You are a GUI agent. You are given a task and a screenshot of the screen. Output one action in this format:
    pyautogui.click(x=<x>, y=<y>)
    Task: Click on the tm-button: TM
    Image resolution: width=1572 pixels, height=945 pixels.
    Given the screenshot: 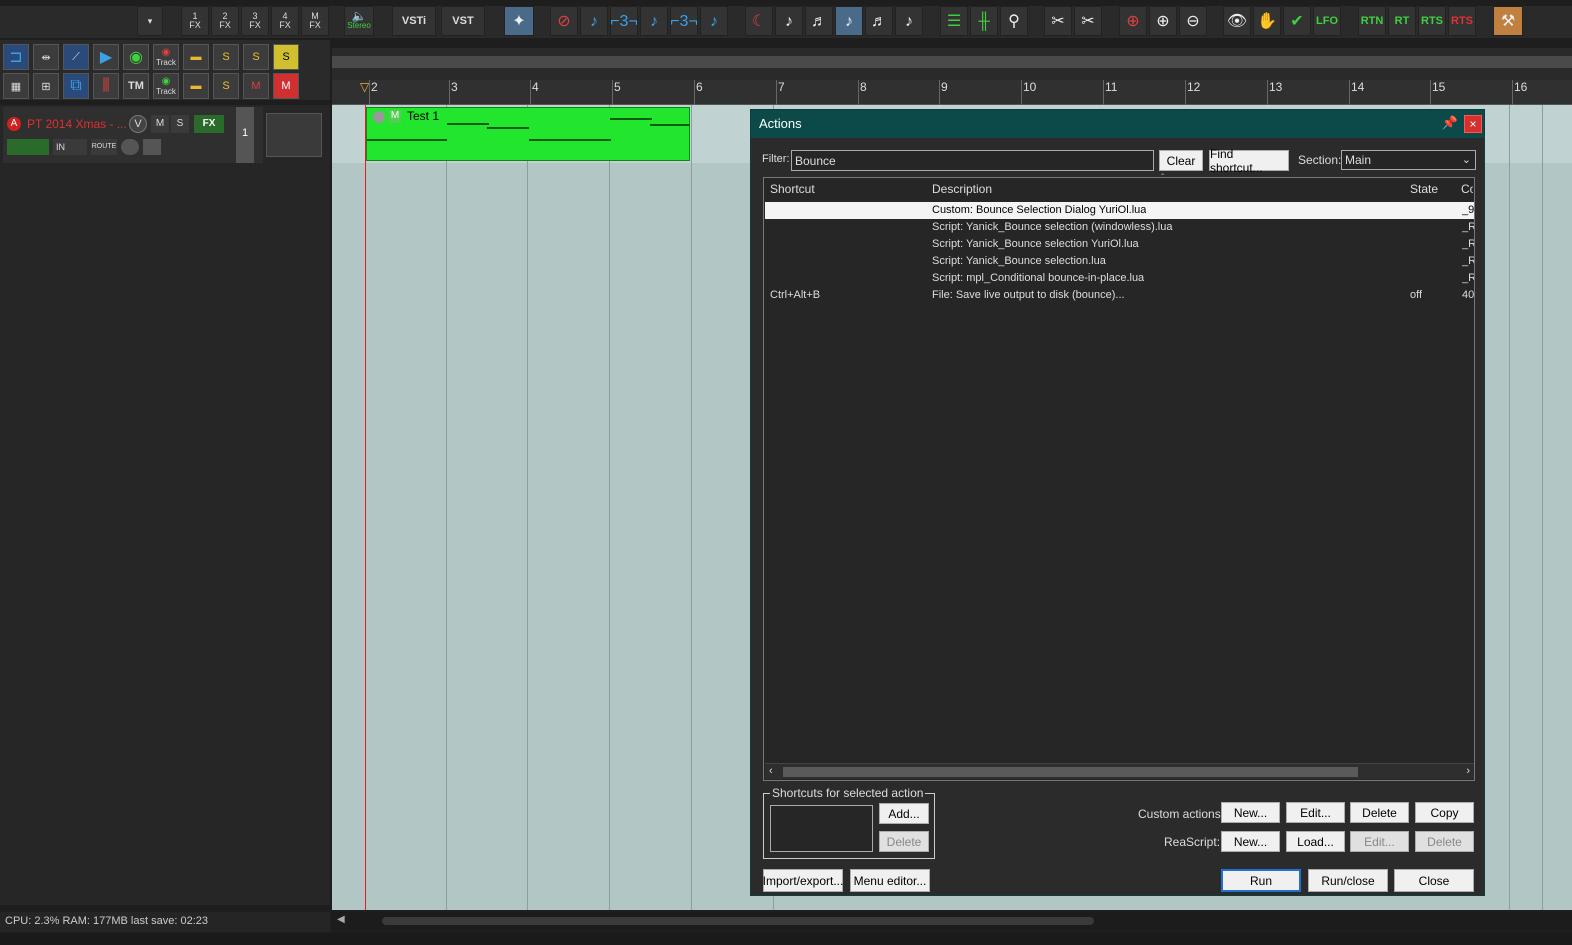 What is the action you would take?
    pyautogui.click(x=136, y=86)
    